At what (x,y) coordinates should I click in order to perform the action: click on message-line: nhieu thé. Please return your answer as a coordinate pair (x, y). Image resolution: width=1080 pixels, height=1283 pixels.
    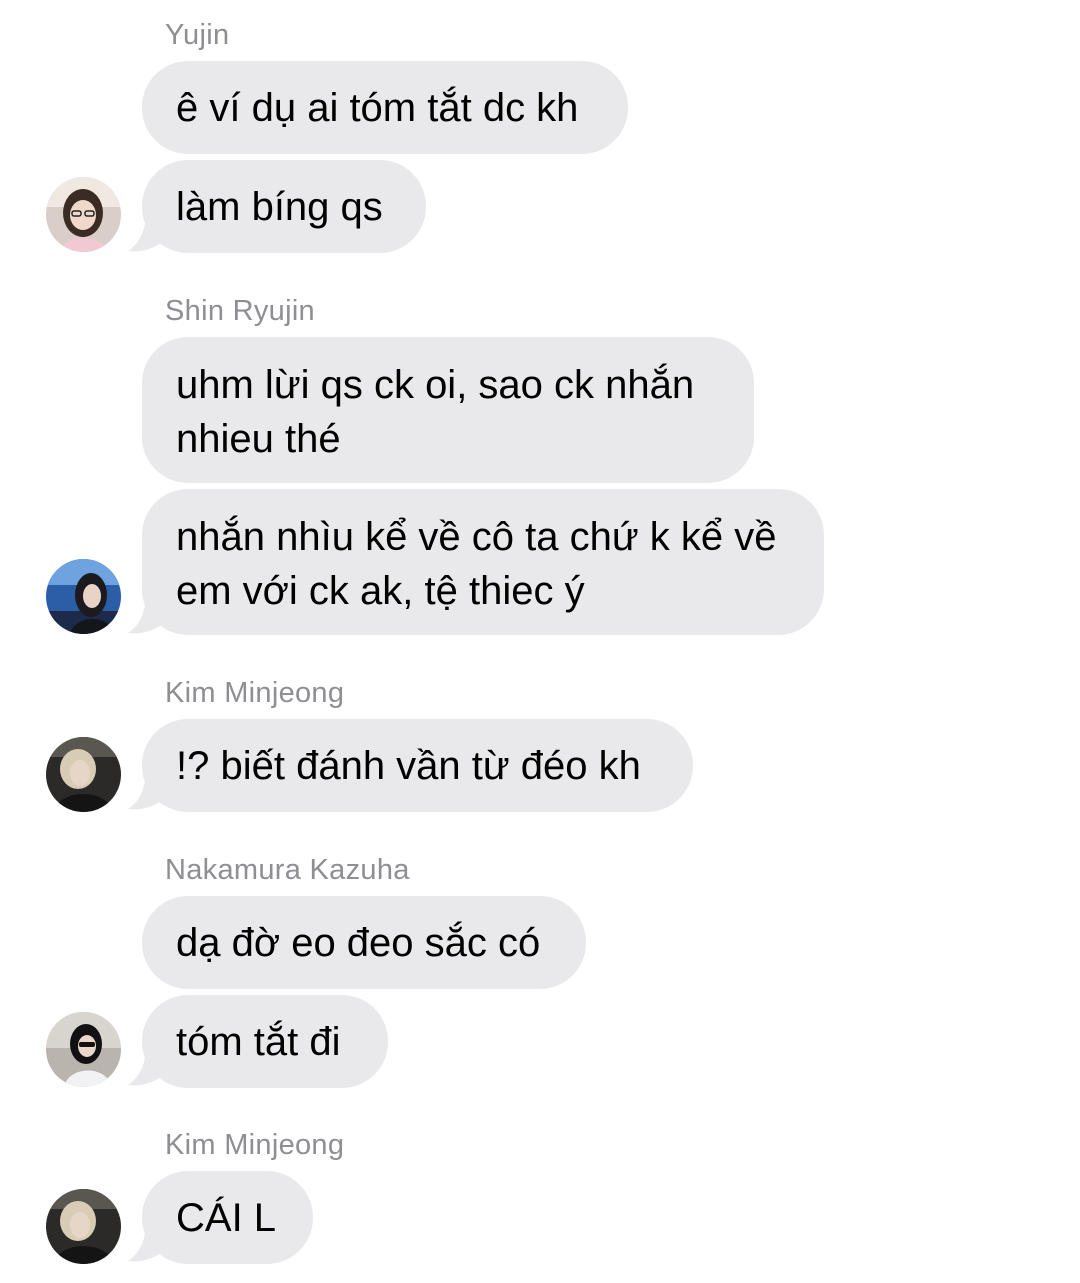
    Looking at the image, I should click on (258, 439).